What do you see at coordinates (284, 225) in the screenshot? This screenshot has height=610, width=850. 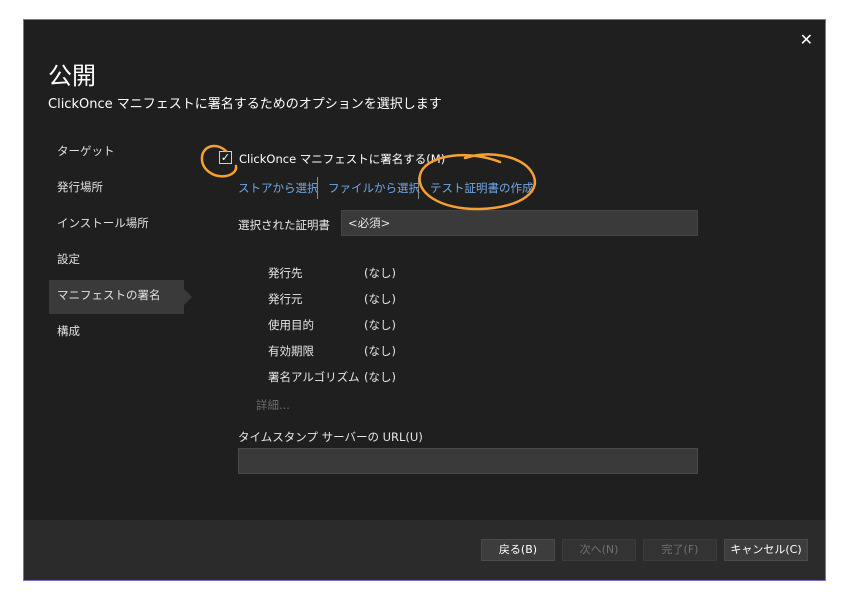 I see `selected-certificate-label: 選択された証明書` at bounding box center [284, 225].